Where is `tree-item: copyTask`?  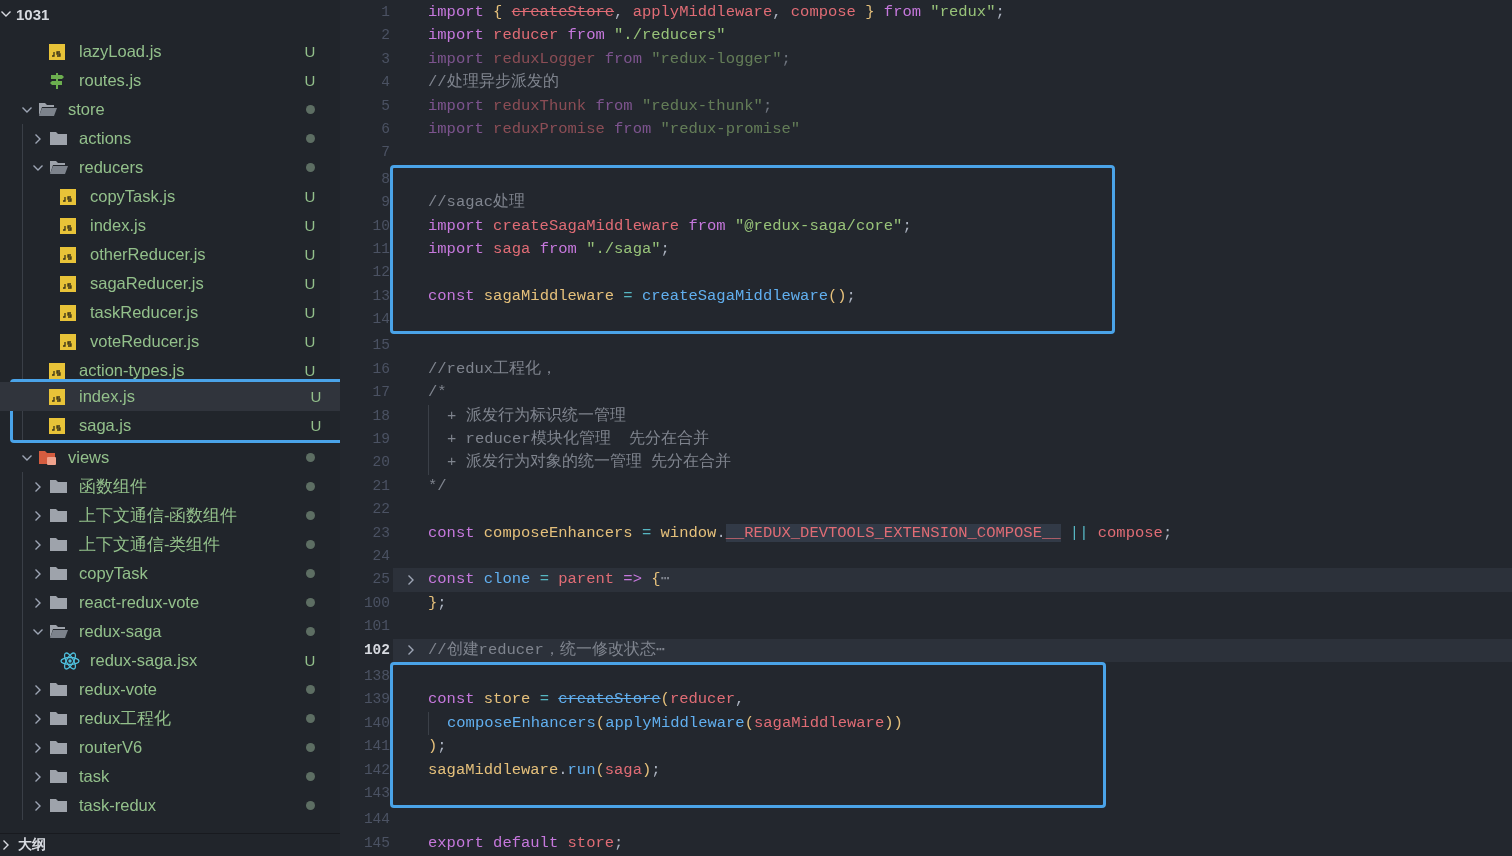
tree-item: copyTask is located at coordinates (170, 573).